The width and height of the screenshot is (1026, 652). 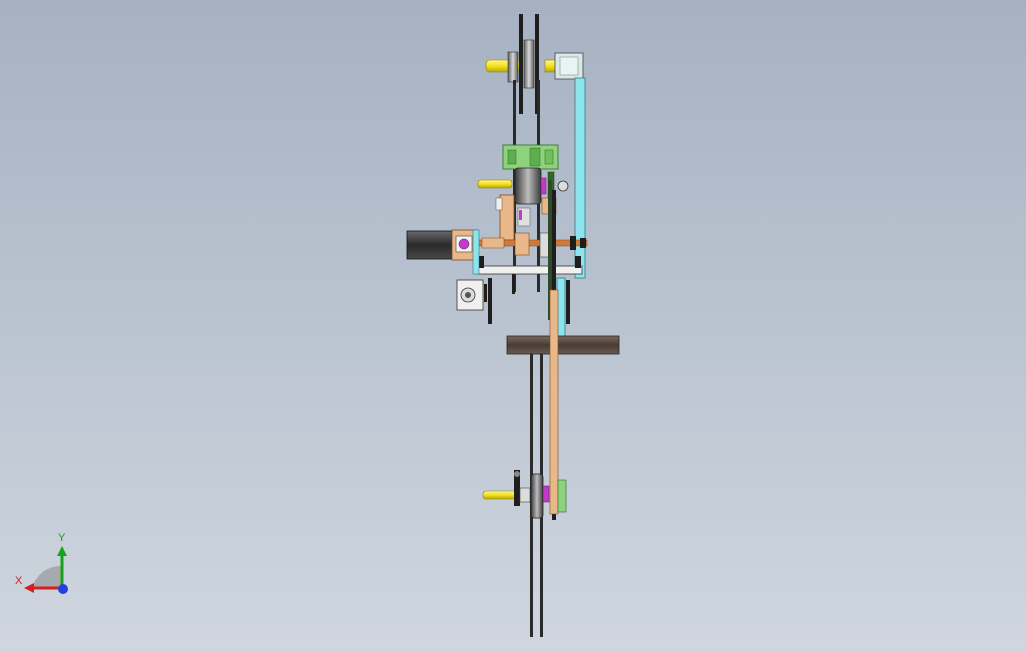 I want to click on axis-triad, so click(x=46, y=570).